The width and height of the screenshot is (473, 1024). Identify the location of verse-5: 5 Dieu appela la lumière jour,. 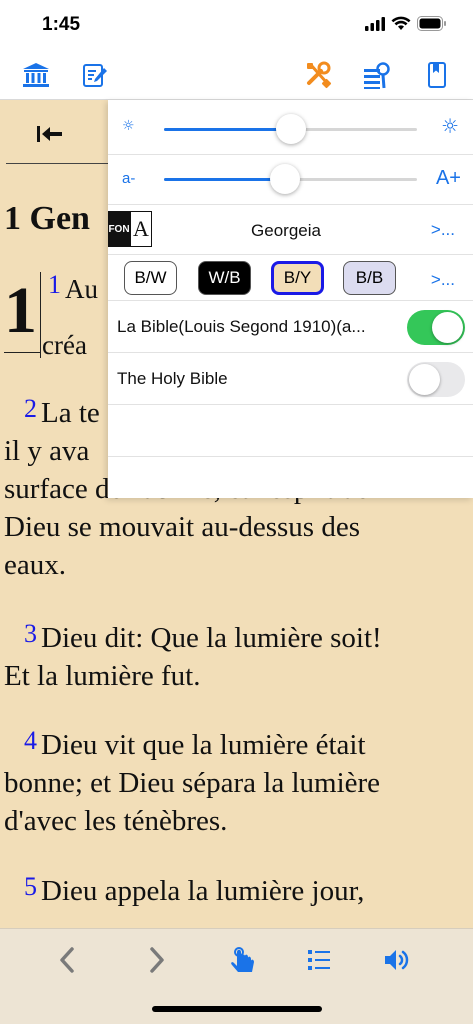
(194, 889).